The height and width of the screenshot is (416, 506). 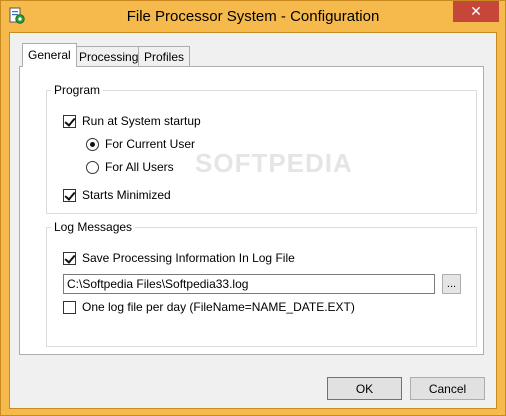 I want to click on title-bar: File Processor System - Configuration ✕, so click(x=253, y=17).